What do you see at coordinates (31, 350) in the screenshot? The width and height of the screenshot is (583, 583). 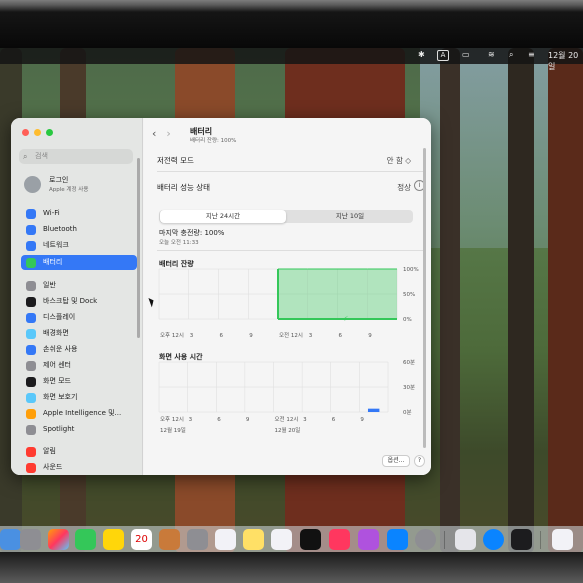 I see `accessibility-icon` at bounding box center [31, 350].